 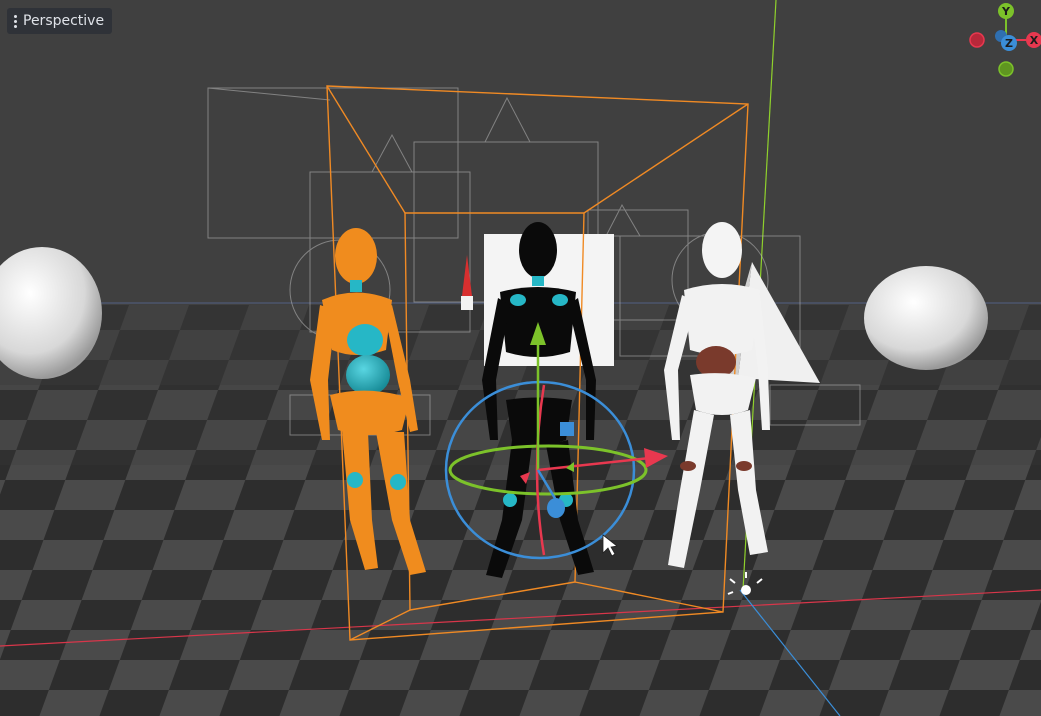 I want to click on right-sphere, so click(x=926, y=318).